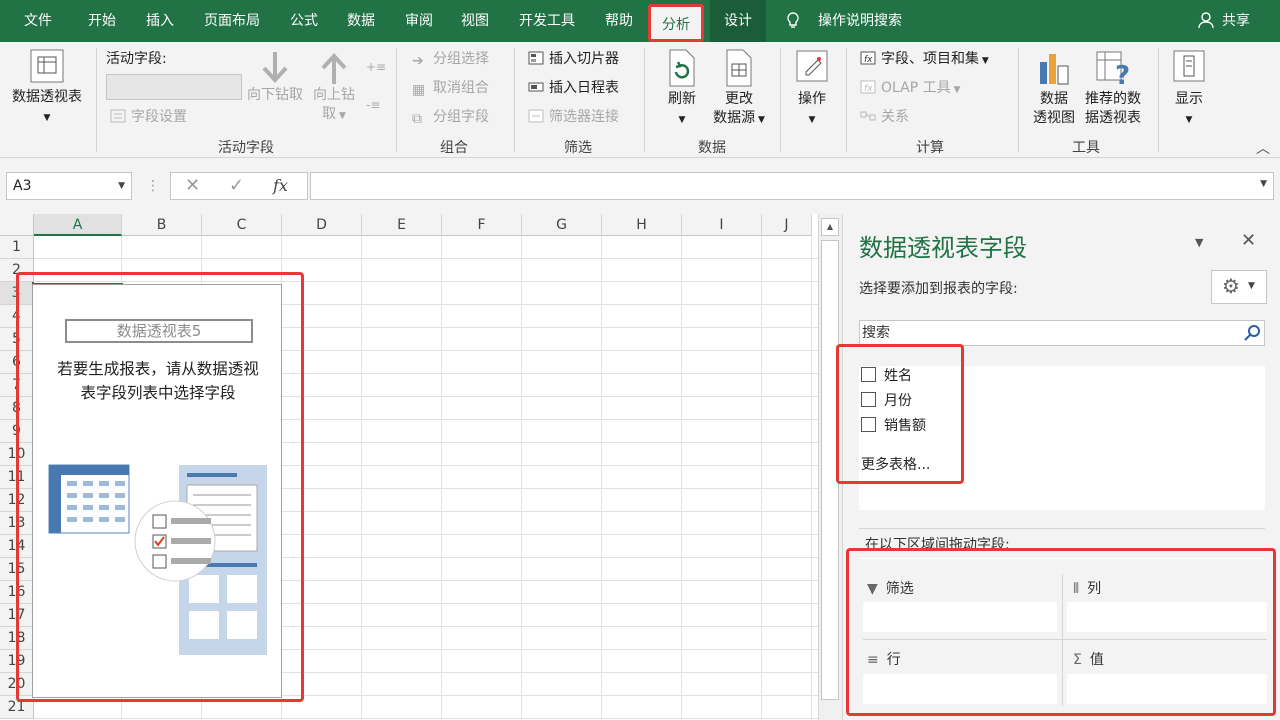 Image resolution: width=1280 pixels, height=720 pixels. What do you see at coordinates (619, 21) in the screenshot?
I see `tab-help: 帮助` at bounding box center [619, 21].